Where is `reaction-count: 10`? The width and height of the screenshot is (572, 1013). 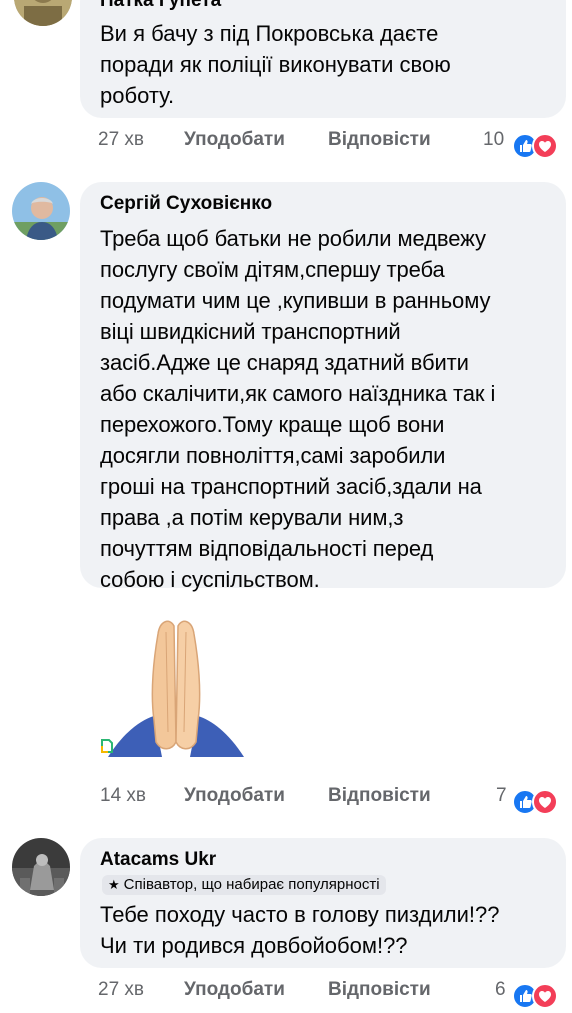 reaction-count: 10 is located at coordinates (493, 140).